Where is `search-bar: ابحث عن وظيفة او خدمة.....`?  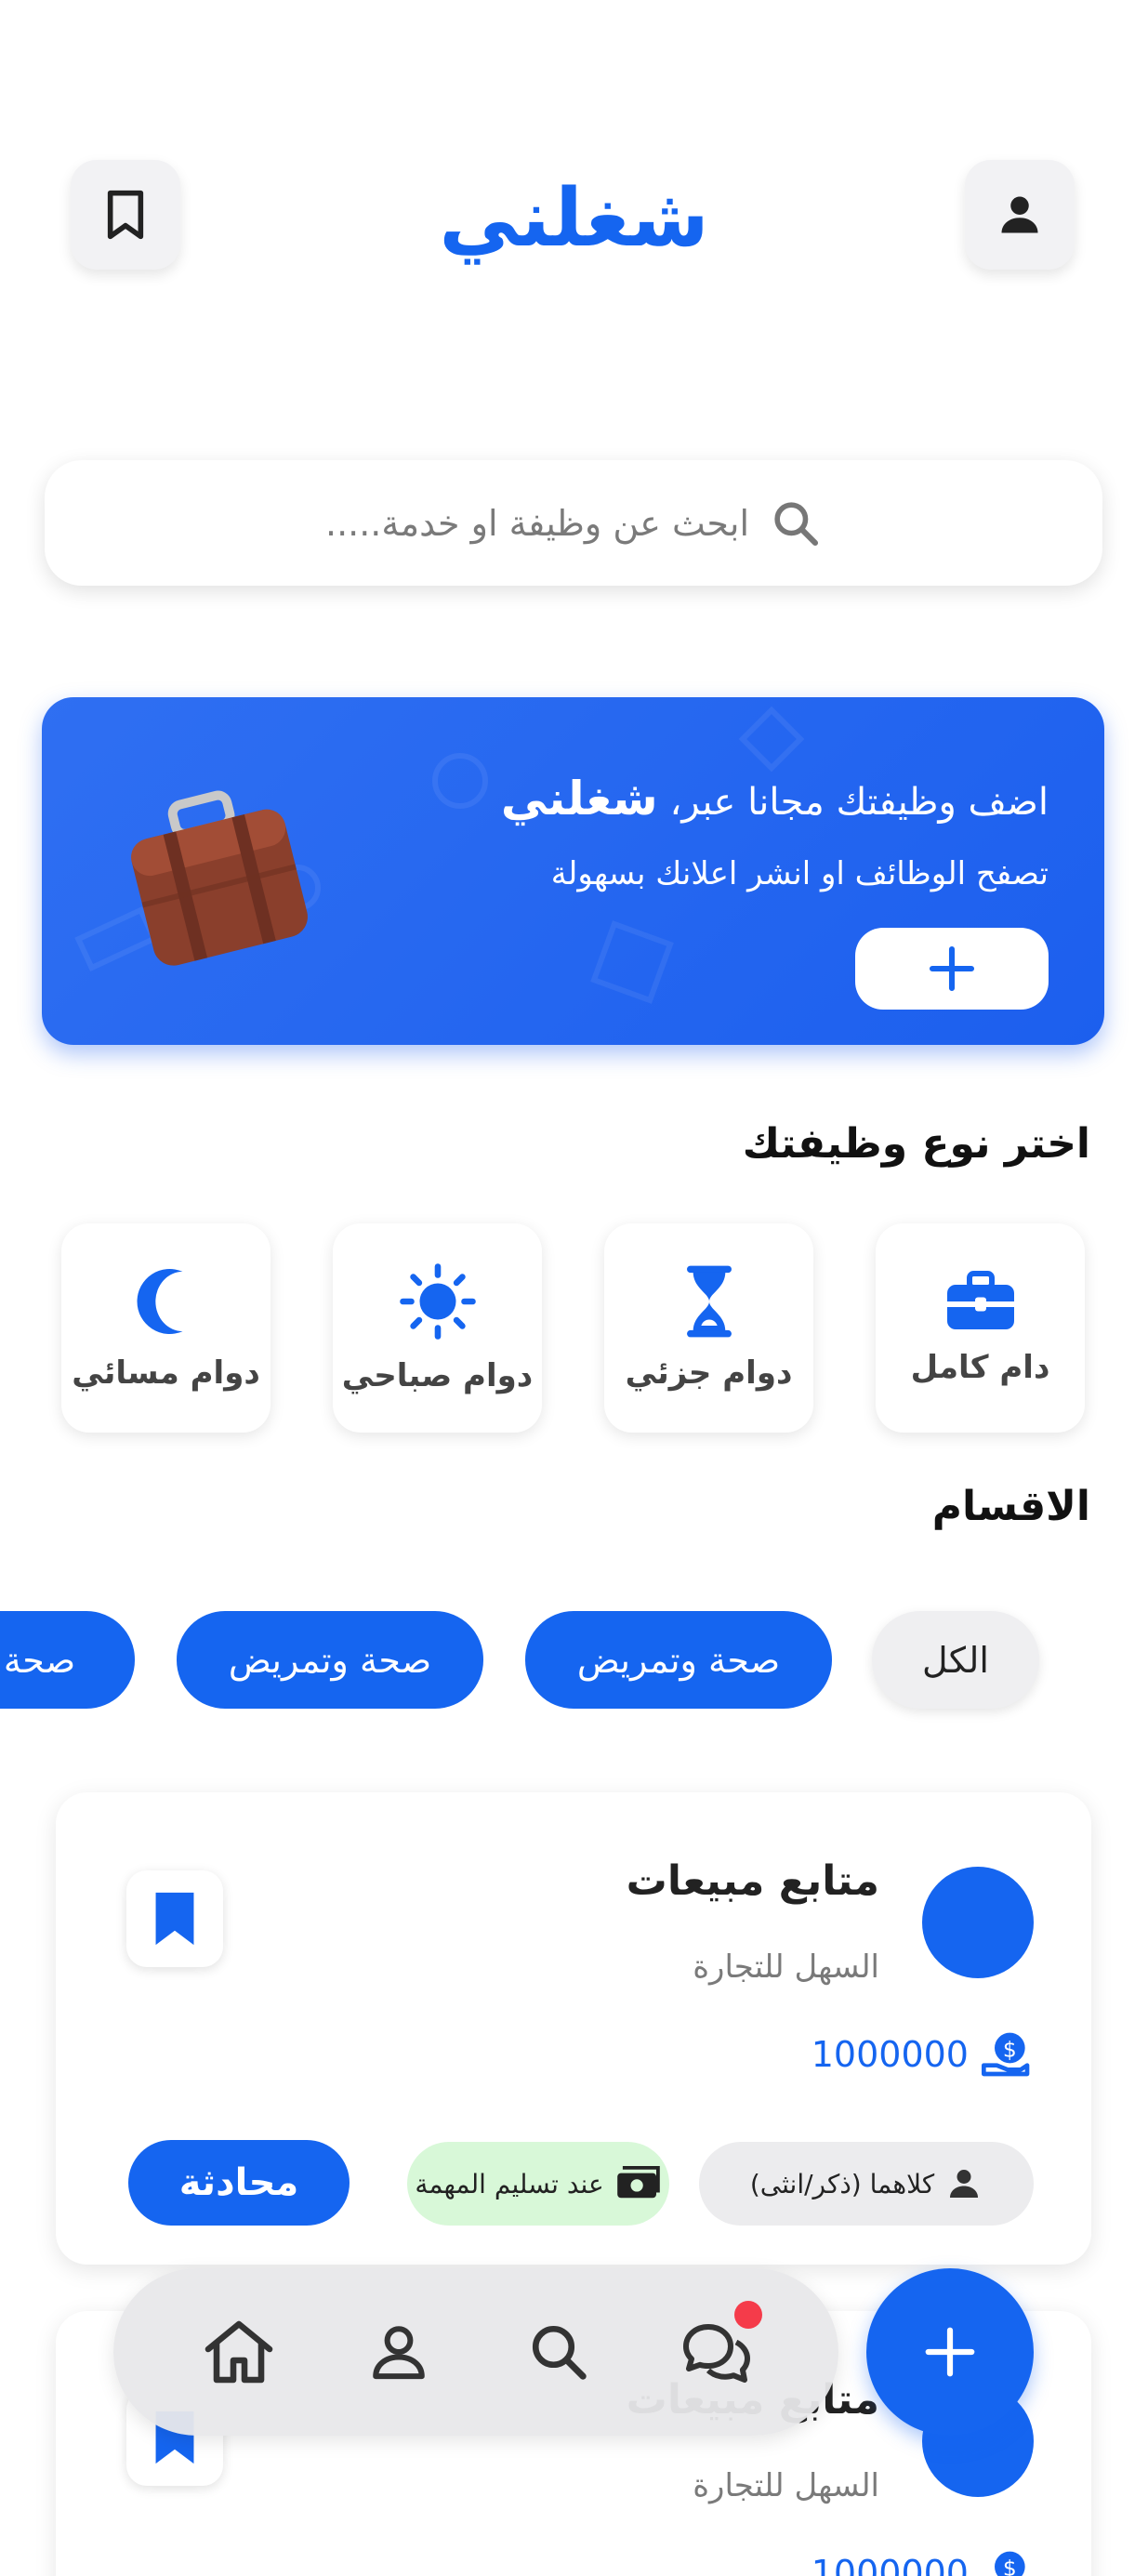 search-bar: ابحث عن وظيفة او خدمة..... is located at coordinates (574, 523).